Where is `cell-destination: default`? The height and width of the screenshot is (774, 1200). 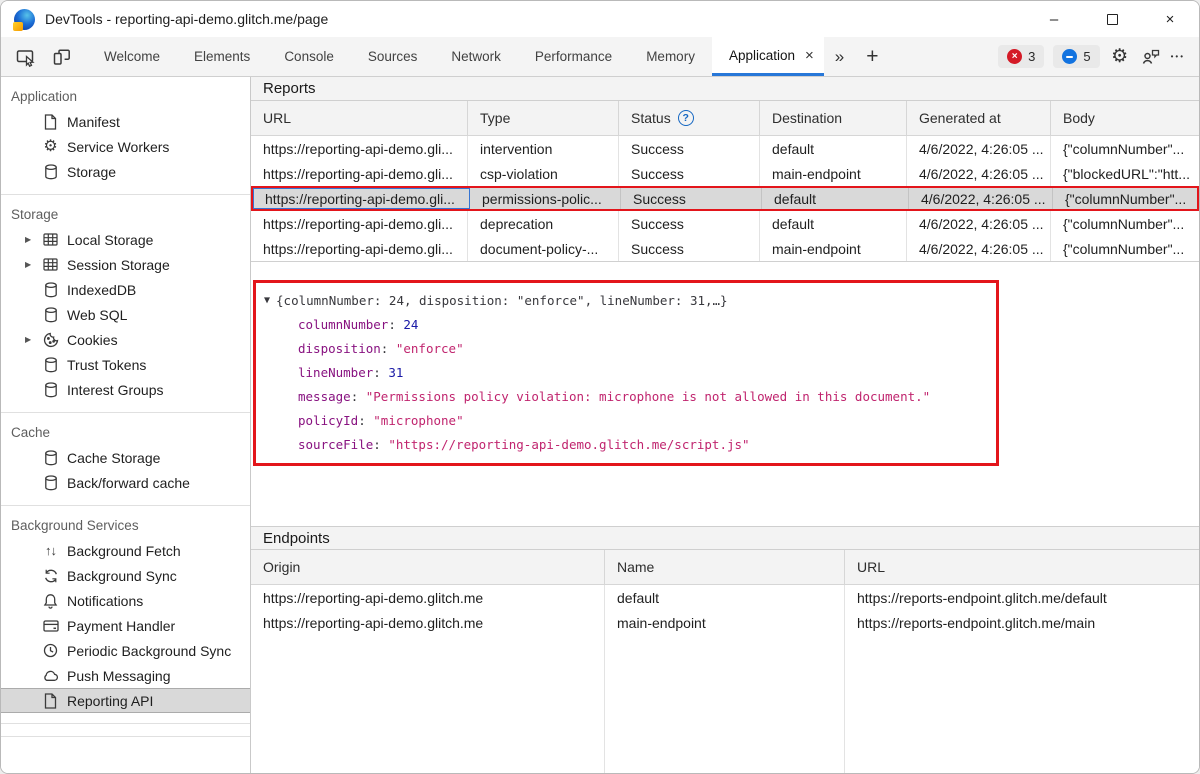 cell-destination: default is located at coordinates (835, 198).